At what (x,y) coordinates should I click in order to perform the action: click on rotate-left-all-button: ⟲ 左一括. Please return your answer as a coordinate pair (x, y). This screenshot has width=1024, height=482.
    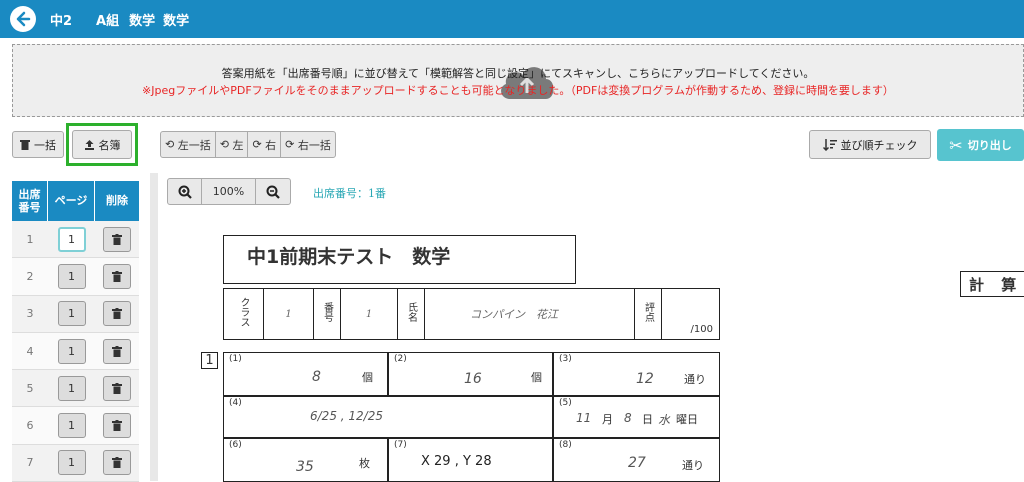
    Looking at the image, I should click on (188, 144).